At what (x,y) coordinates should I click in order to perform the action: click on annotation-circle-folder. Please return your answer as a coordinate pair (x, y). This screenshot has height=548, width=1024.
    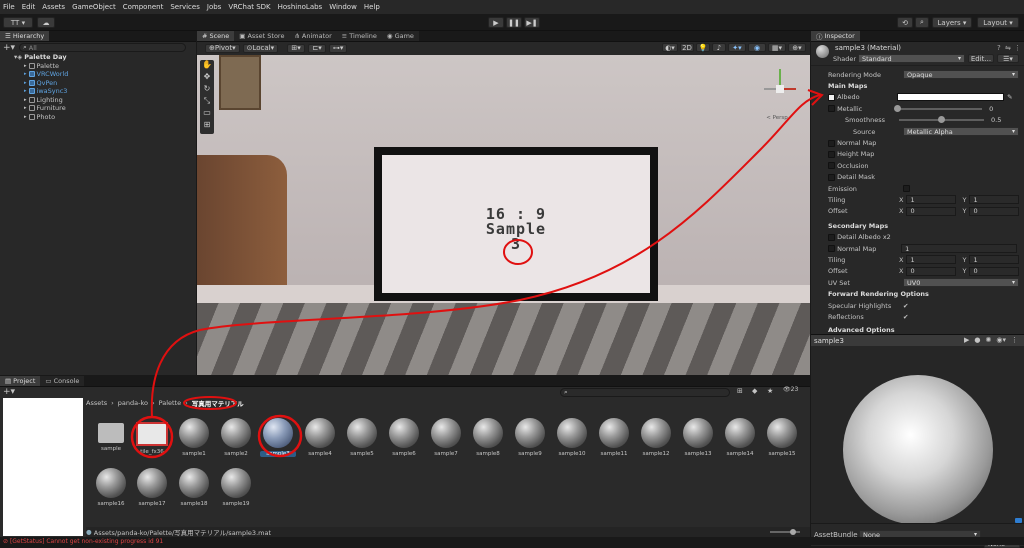
    Looking at the image, I should click on (210, 403).